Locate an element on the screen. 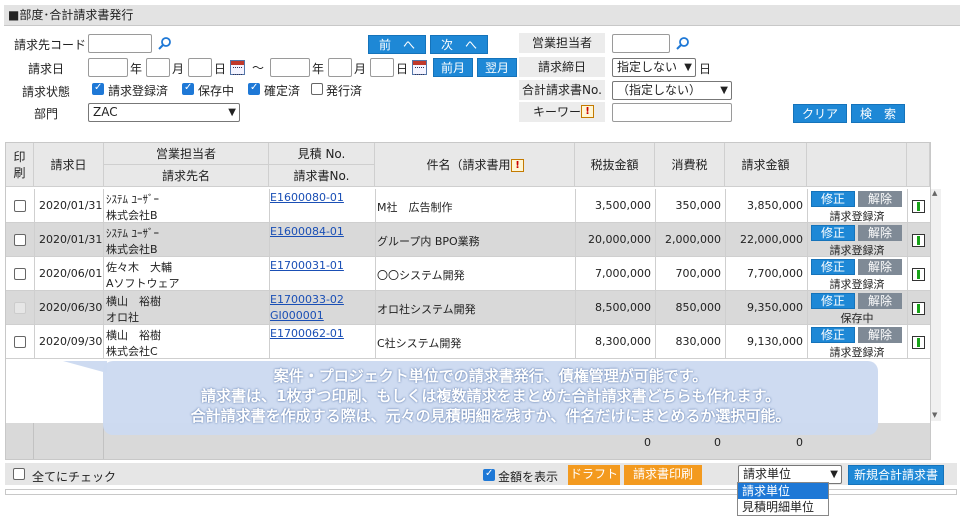 This screenshot has height=524, width=960. estimate-link: E1600084-01 is located at coordinates (307, 231).